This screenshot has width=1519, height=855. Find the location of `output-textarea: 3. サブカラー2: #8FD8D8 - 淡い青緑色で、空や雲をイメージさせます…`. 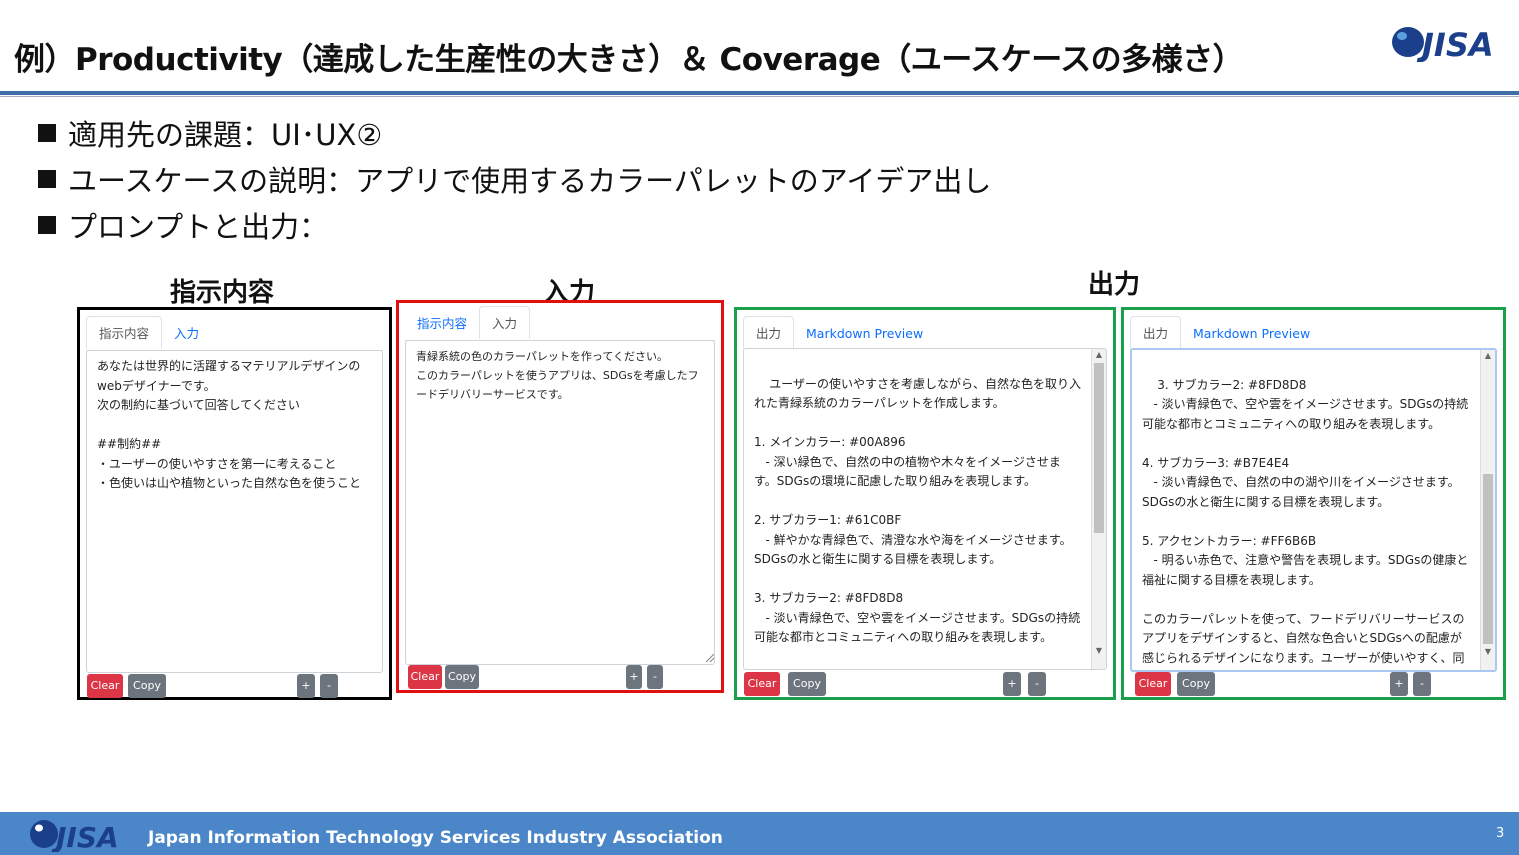

output-textarea: 3. サブカラー2: #8FD8D8 - 淡い青緑色で、空や雲をイメージさせます… is located at coordinates (1313, 510).